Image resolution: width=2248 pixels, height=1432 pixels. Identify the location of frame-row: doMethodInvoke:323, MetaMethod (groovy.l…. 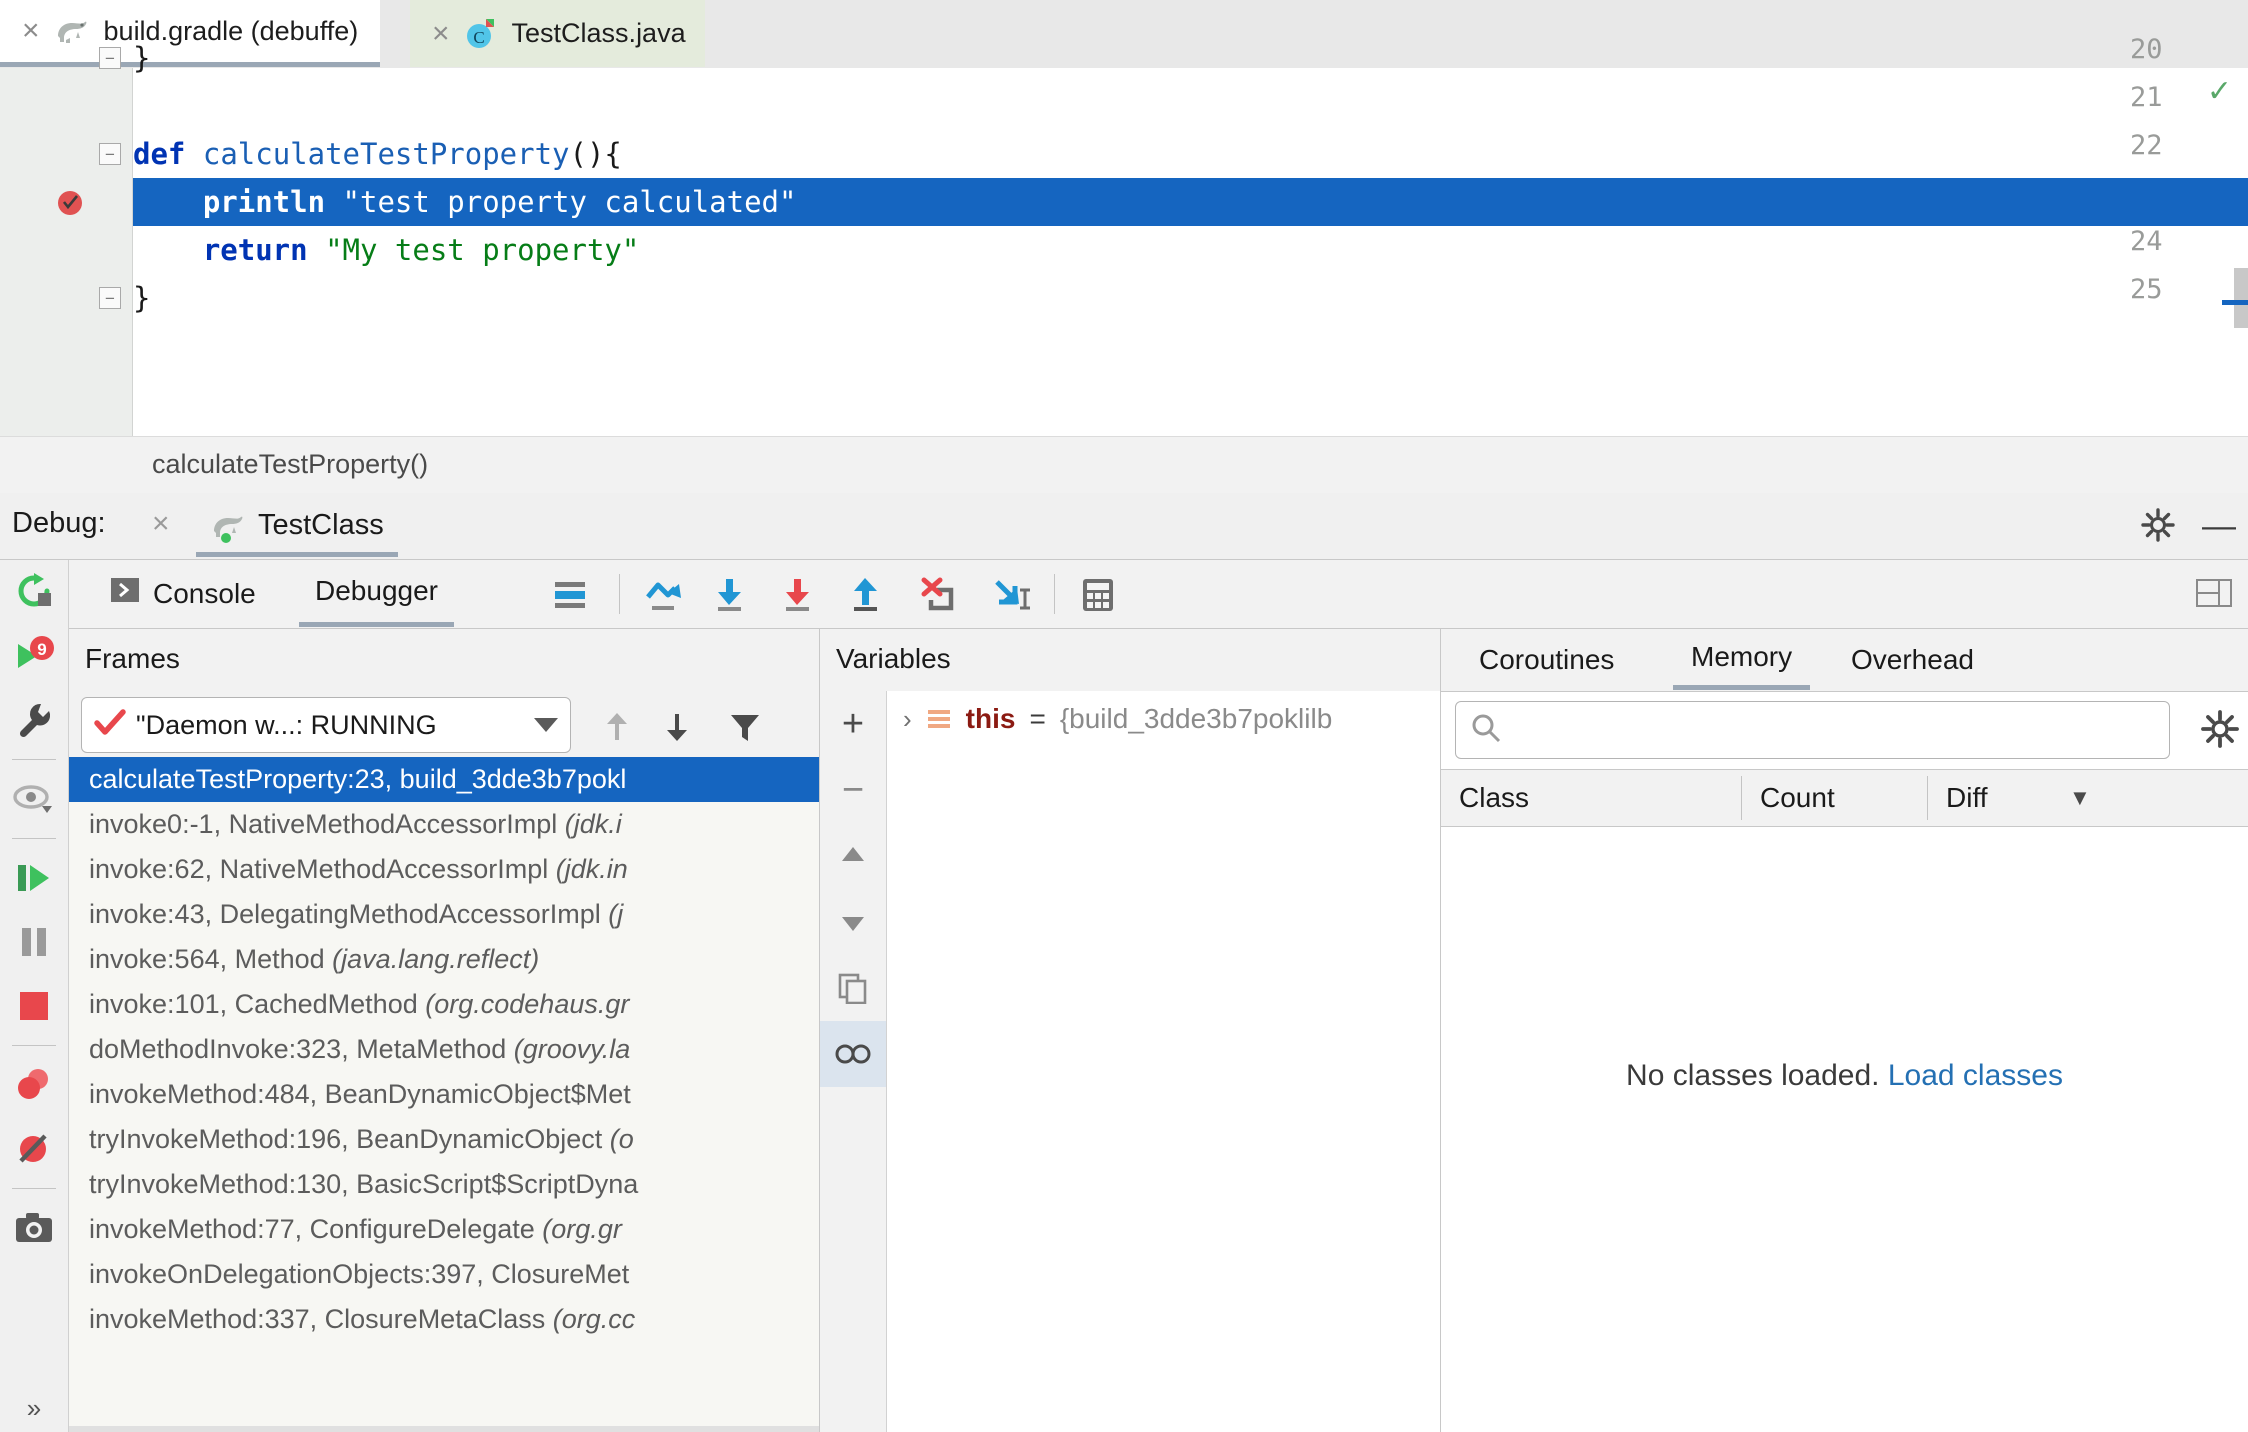
(444, 1049).